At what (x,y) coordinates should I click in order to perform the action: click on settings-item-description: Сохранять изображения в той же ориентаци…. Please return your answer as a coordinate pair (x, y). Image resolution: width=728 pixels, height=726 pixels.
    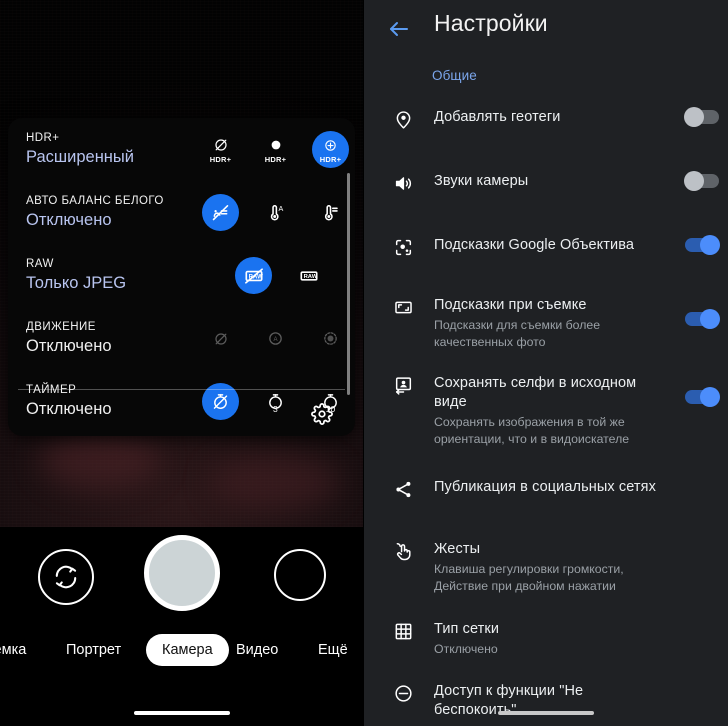
    Looking at the image, I should click on (532, 430).